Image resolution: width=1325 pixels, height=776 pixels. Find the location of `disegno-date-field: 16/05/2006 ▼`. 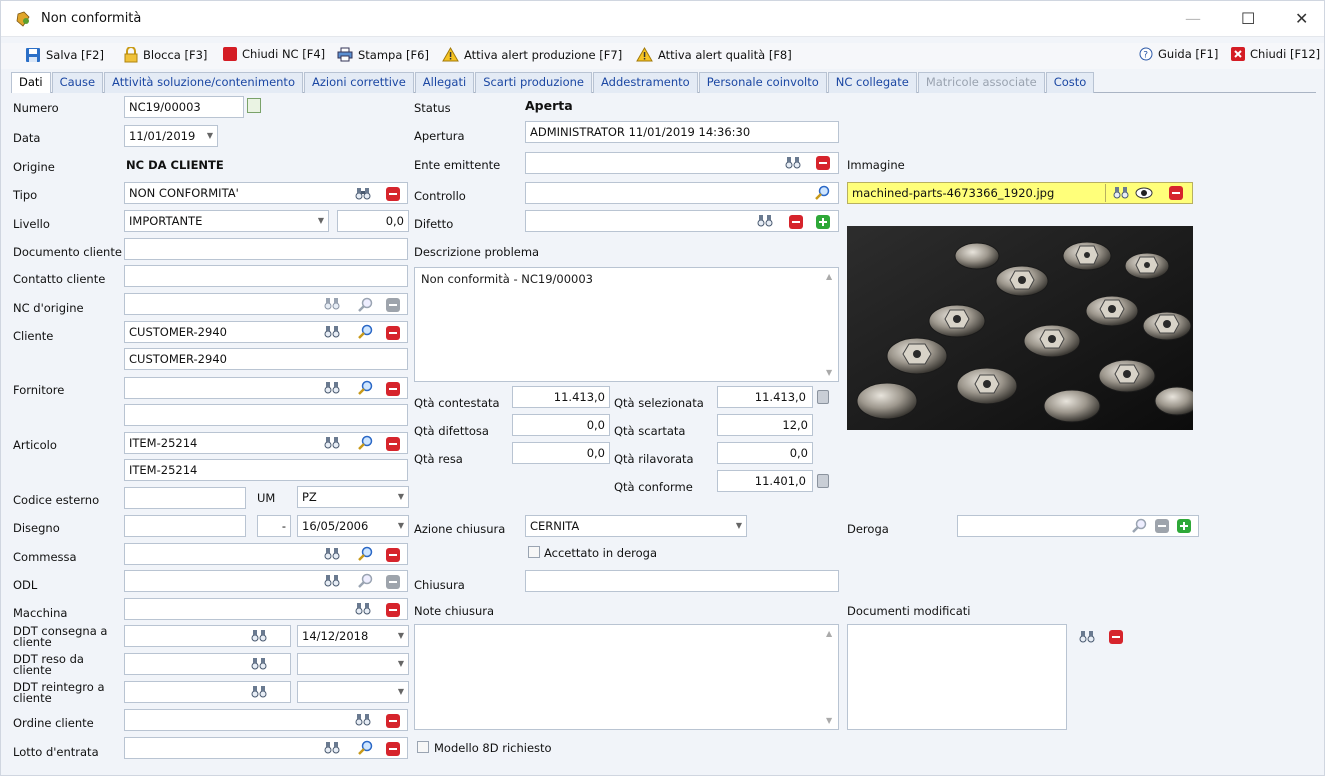

disegno-date-field: 16/05/2006 ▼ is located at coordinates (353, 526).